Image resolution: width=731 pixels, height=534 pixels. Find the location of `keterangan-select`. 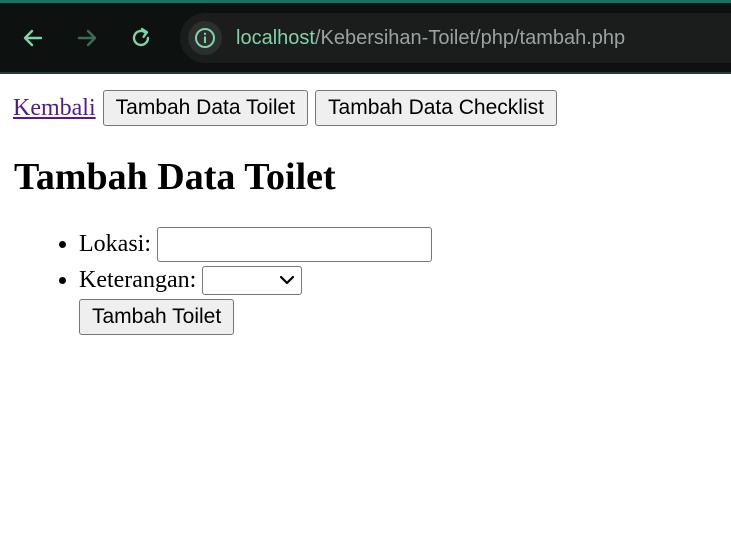

keterangan-select is located at coordinates (252, 280).